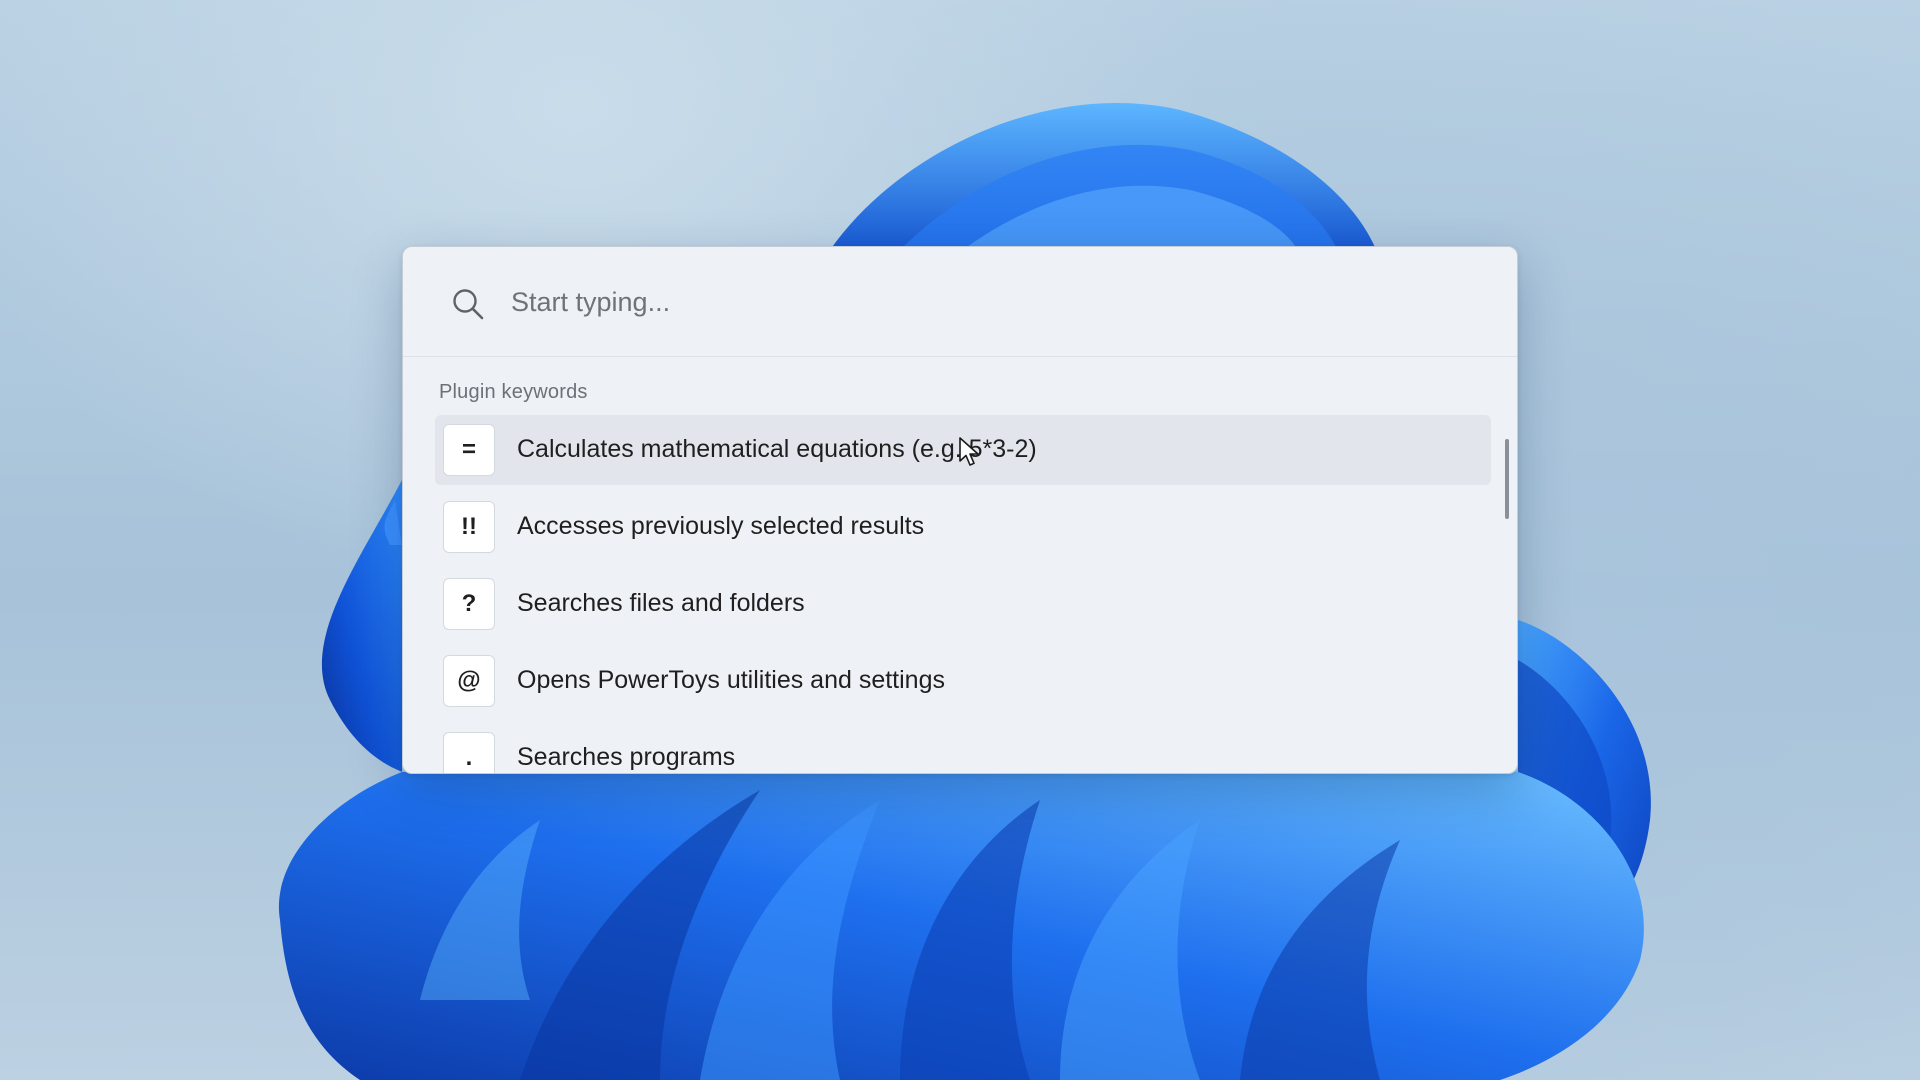 The height and width of the screenshot is (1080, 1920). What do you see at coordinates (469, 450) in the screenshot?
I see `keyword-badge: =` at bounding box center [469, 450].